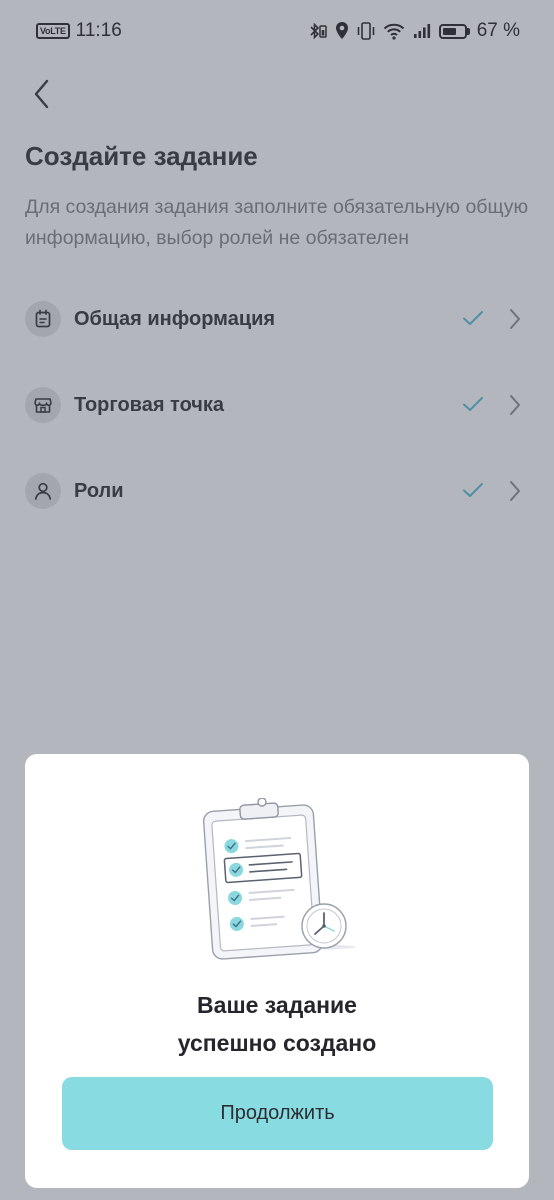 The image size is (554, 1200). I want to click on calendar-list-icon, so click(43, 319).